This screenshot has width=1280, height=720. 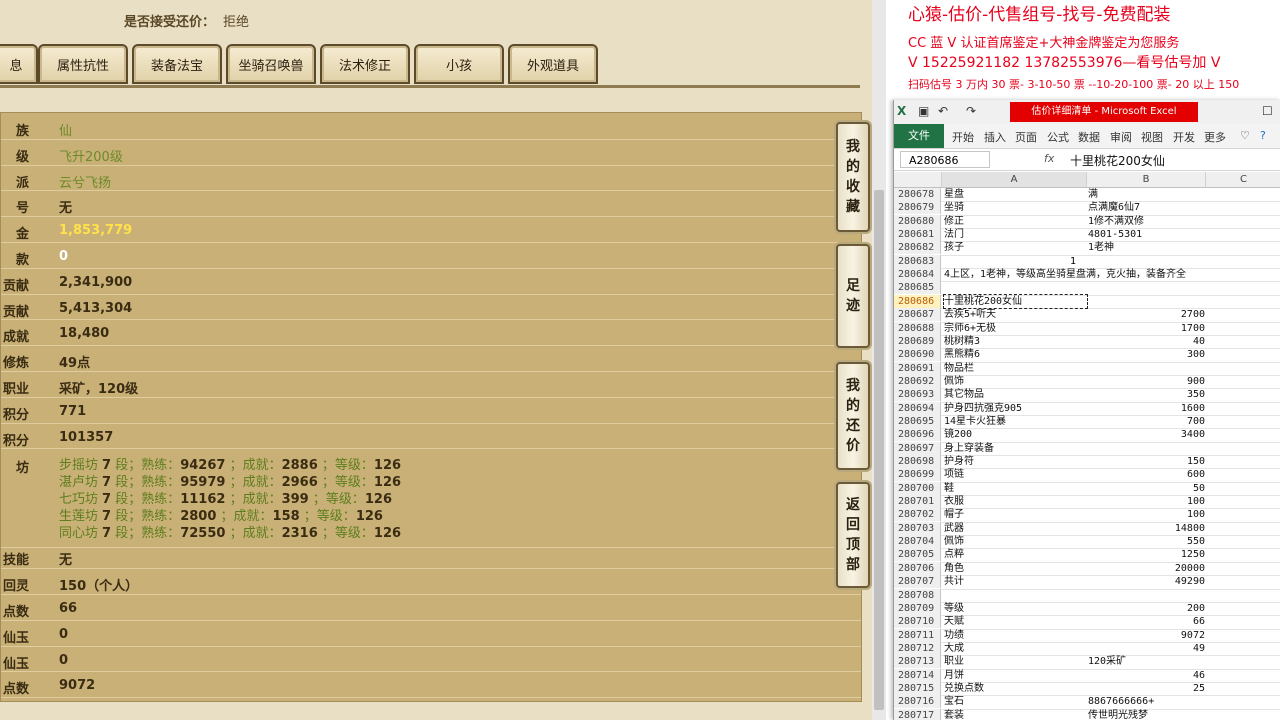 What do you see at coordinates (1015, 701) in the screenshot?
I see `cell-a: 宝石` at bounding box center [1015, 701].